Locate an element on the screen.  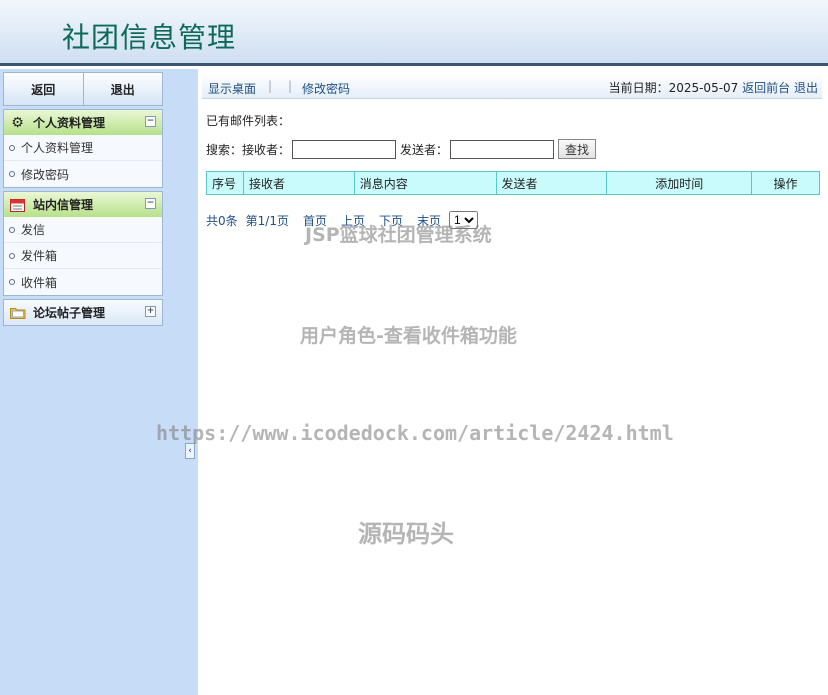
sidebar-group-header-profile: ⚙ 个人资料管理 − is located at coordinates (83, 122).